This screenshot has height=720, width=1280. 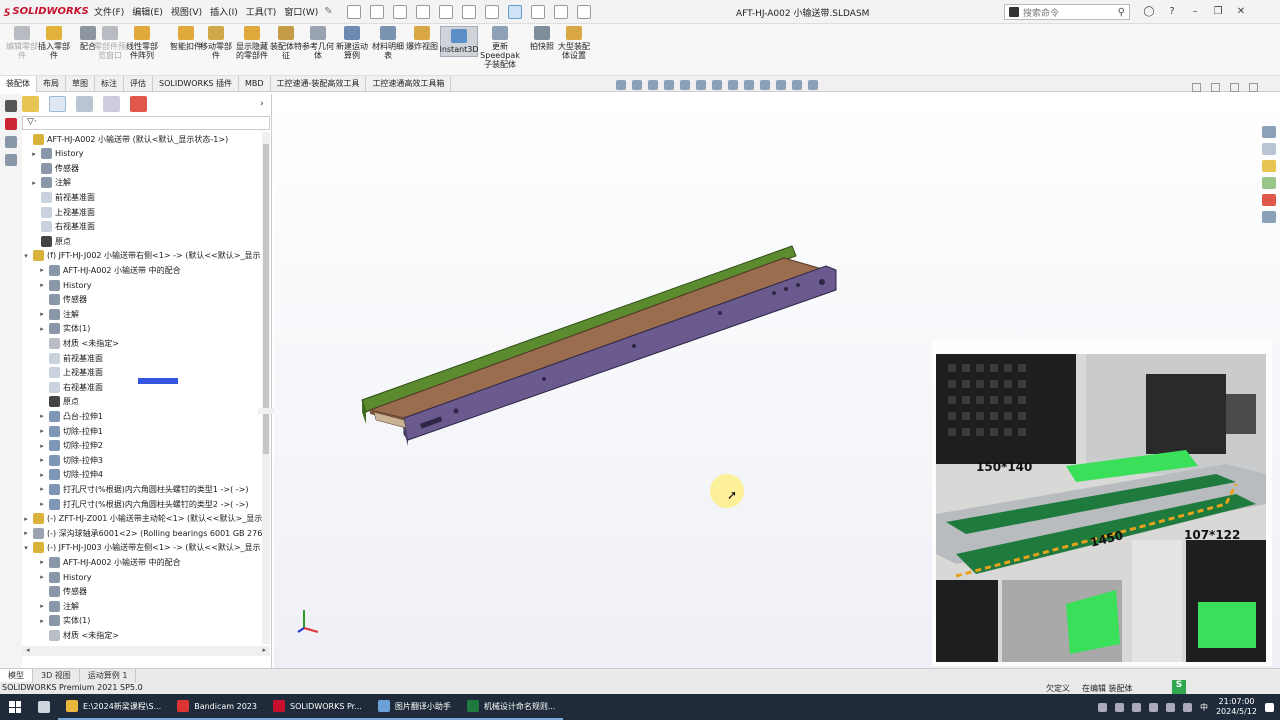 What do you see at coordinates (217, 707) in the screenshot?
I see `taskbar-app: Bandicam 2023` at bounding box center [217, 707].